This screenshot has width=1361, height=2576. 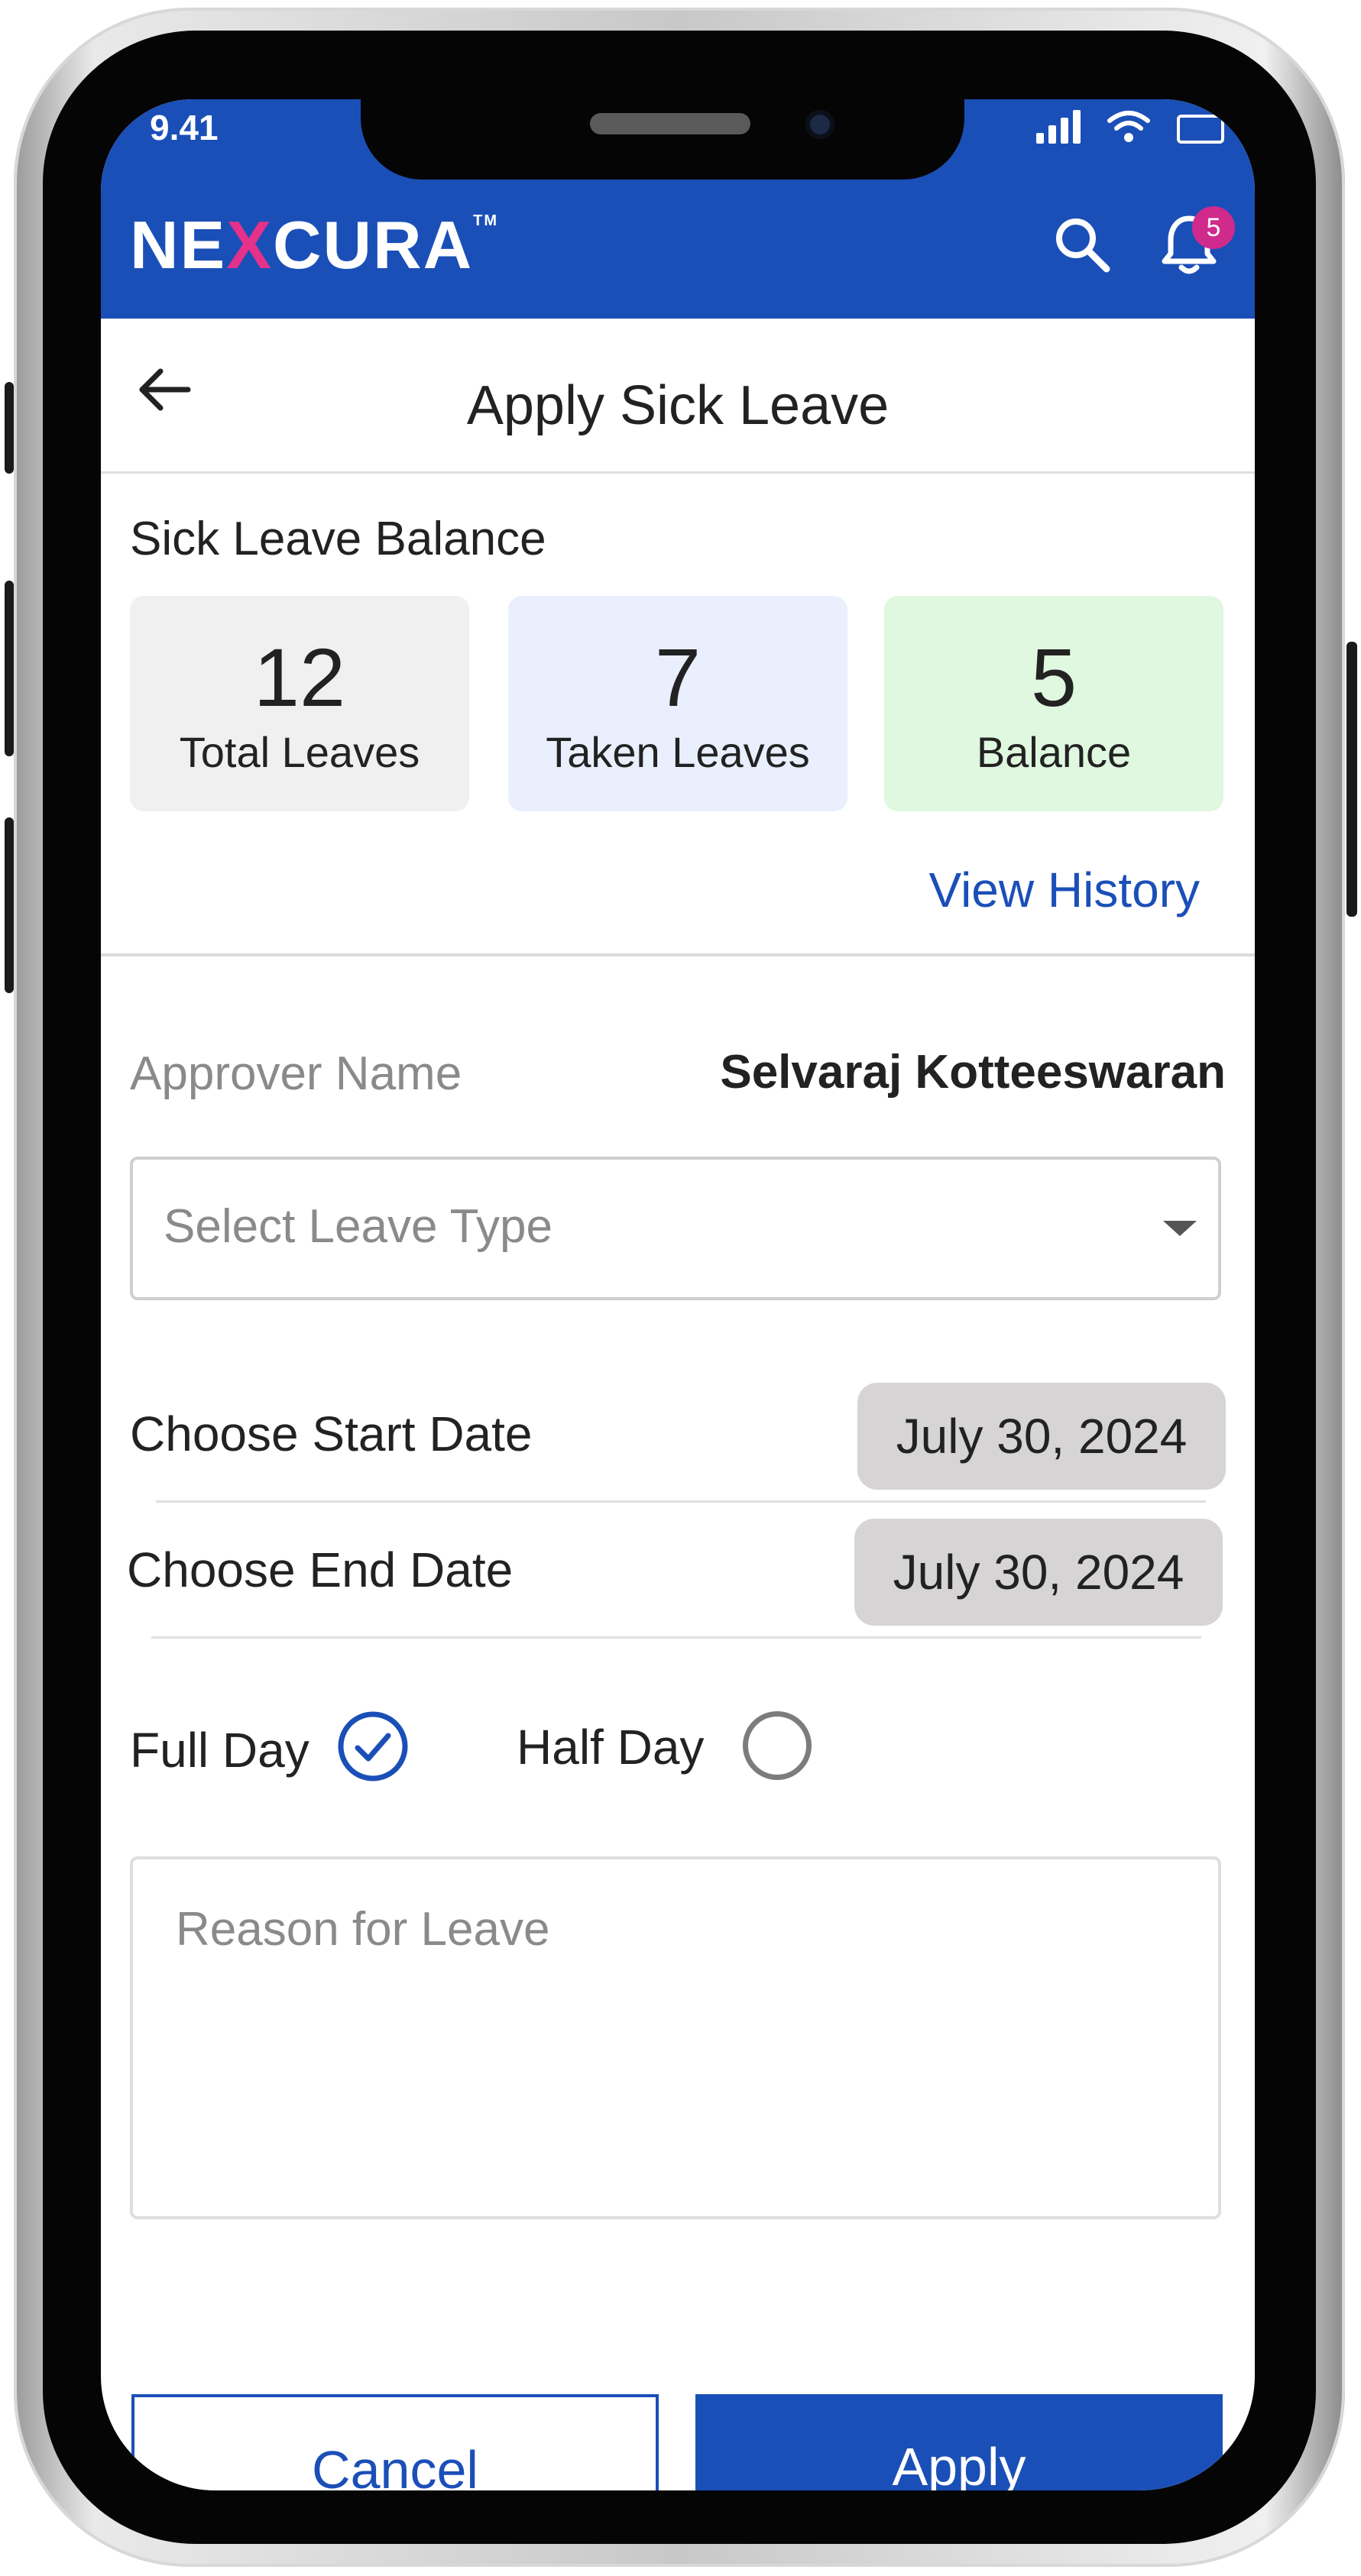 What do you see at coordinates (299, 752) in the screenshot?
I see `total-leaves-label: Total Leaves` at bounding box center [299, 752].